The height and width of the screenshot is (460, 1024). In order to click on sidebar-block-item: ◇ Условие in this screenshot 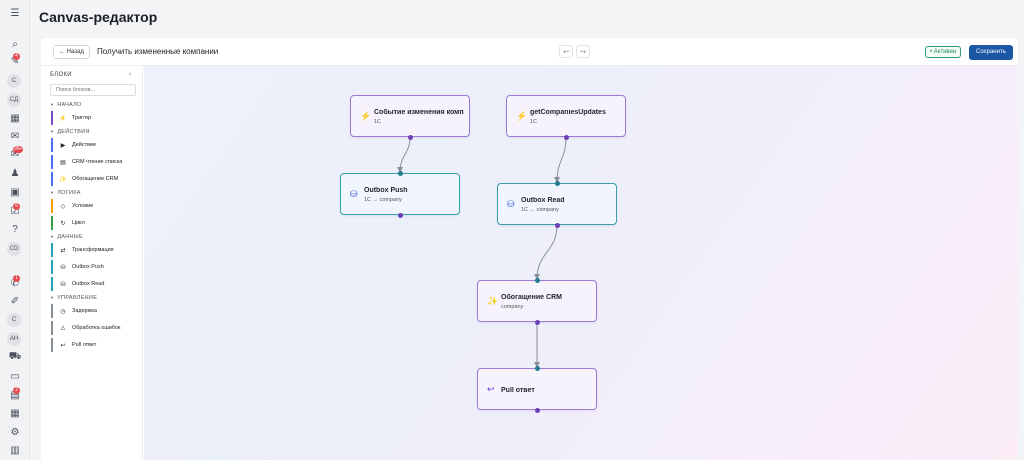, I will do `click(94, 206)`.